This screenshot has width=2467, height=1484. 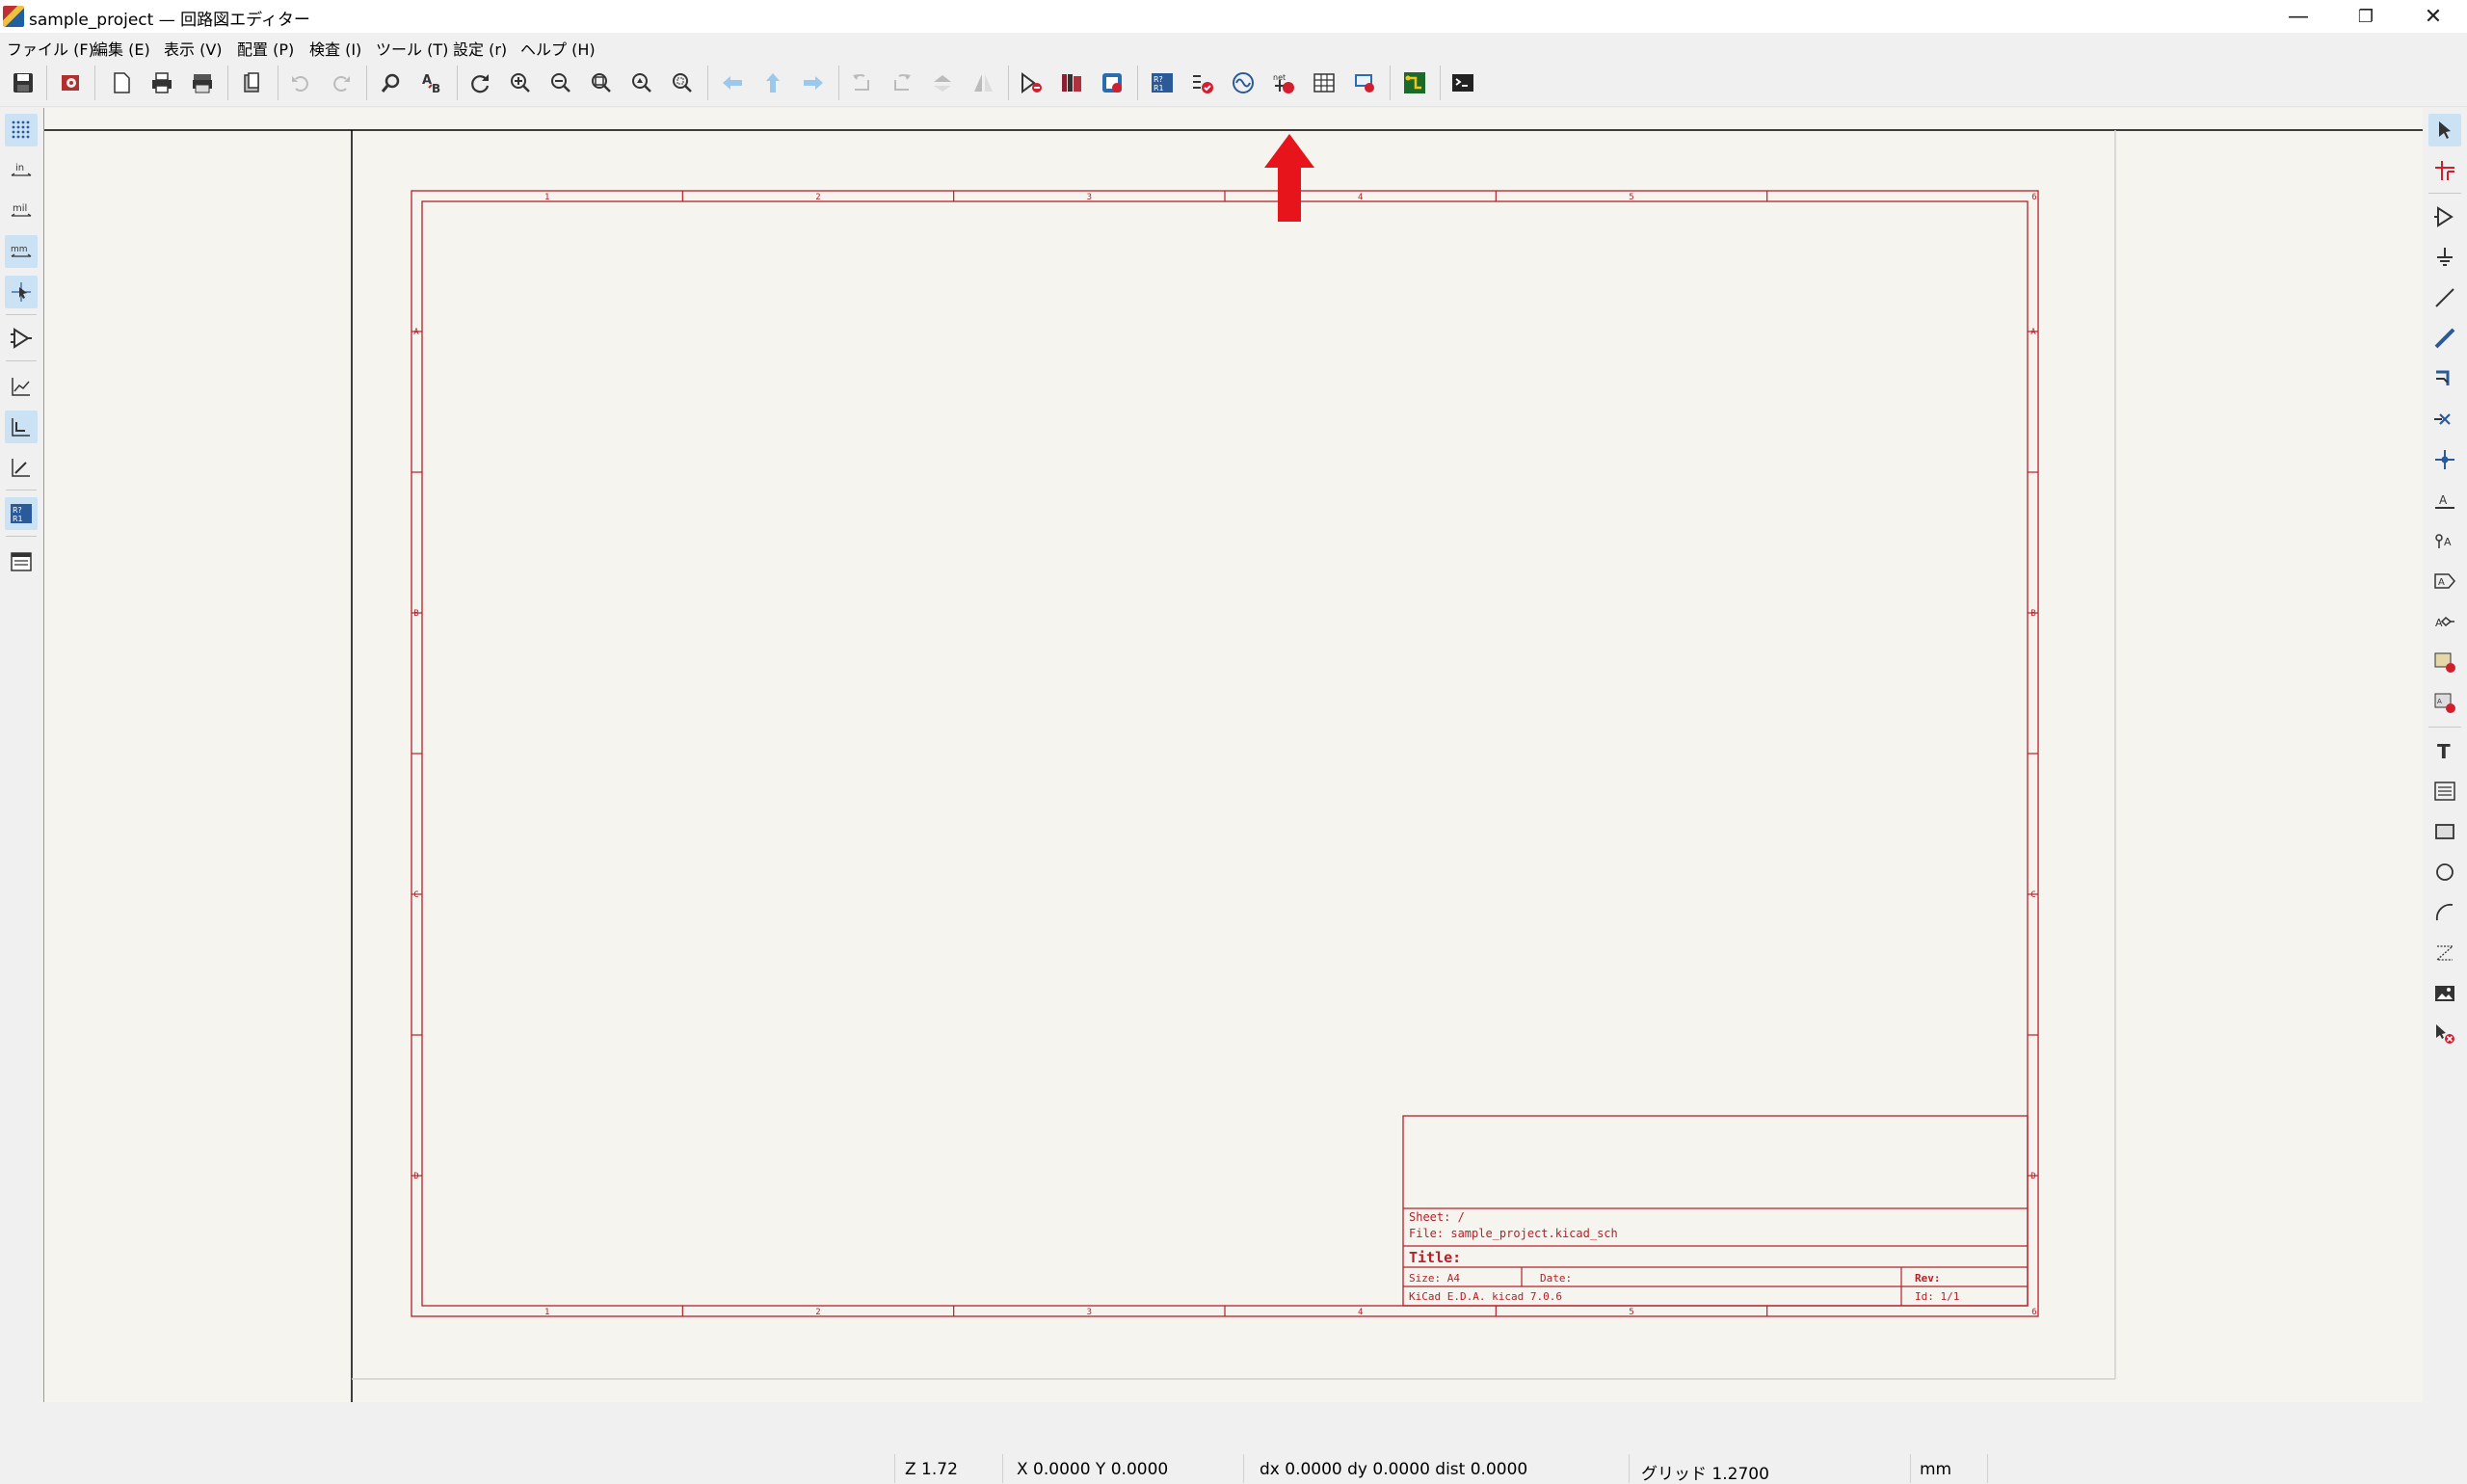 I want to click on annotate-icon: R? R1, so click(x=1162, y=82).